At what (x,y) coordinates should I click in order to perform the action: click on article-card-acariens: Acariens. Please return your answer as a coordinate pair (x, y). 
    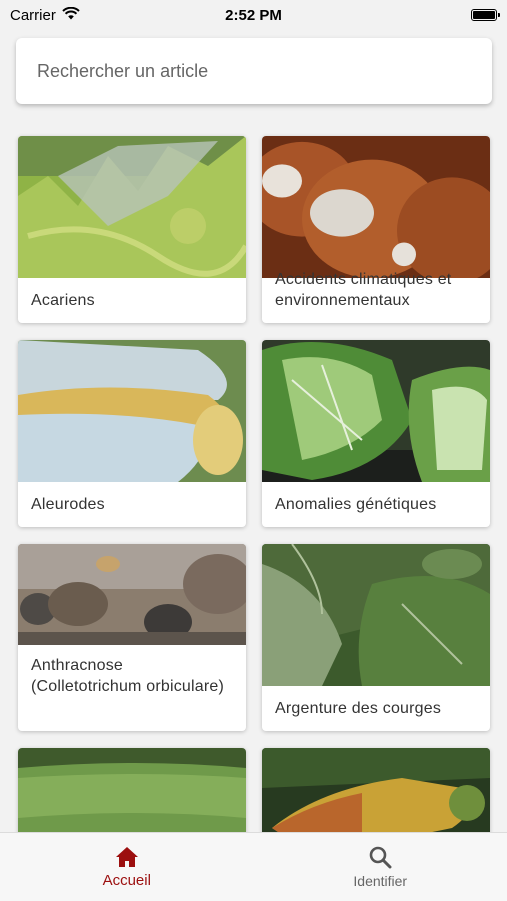
    Looking at the image, I should click on (132, 229).